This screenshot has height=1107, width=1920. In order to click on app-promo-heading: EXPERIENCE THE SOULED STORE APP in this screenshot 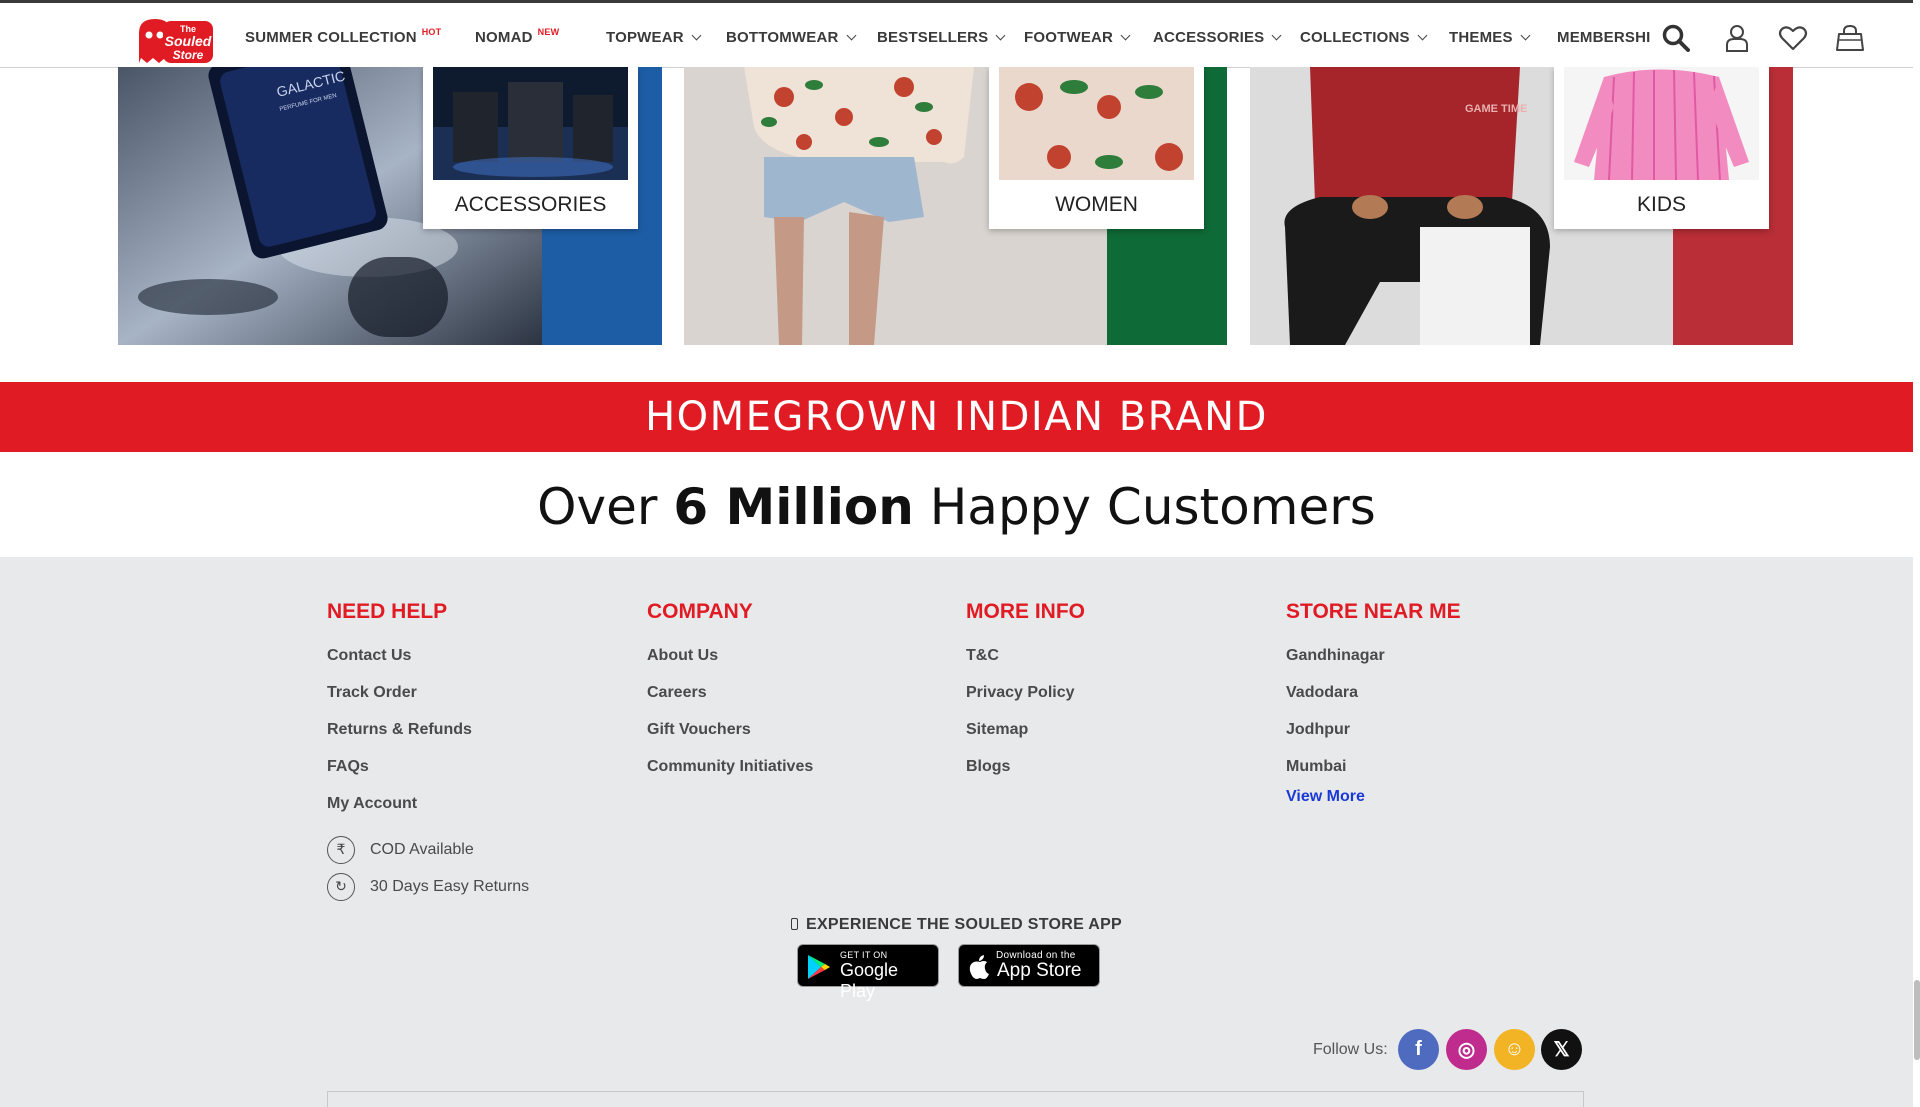, I will do `click(956, 925)`.